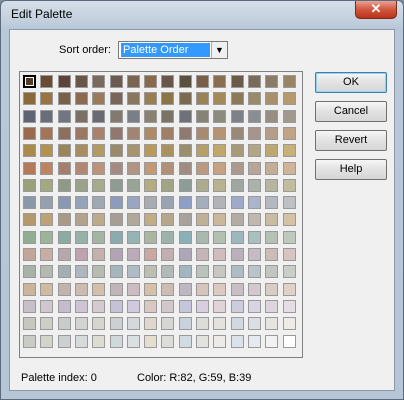 This screenshot has width=404, height=400. What do you see at coordinates (219, 50) in the screenshot?
I see `dropdown-arrow-button: ▼` at bounding box center [219, 50].